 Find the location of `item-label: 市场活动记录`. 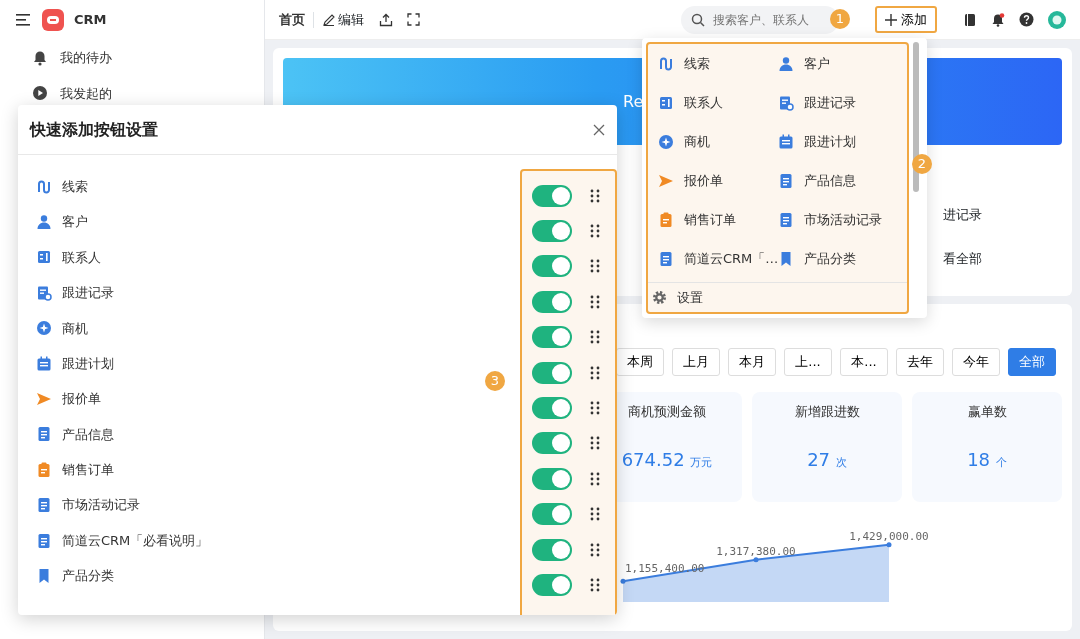

item-label: 市场活动记录 is located at coordinates (101, 505).